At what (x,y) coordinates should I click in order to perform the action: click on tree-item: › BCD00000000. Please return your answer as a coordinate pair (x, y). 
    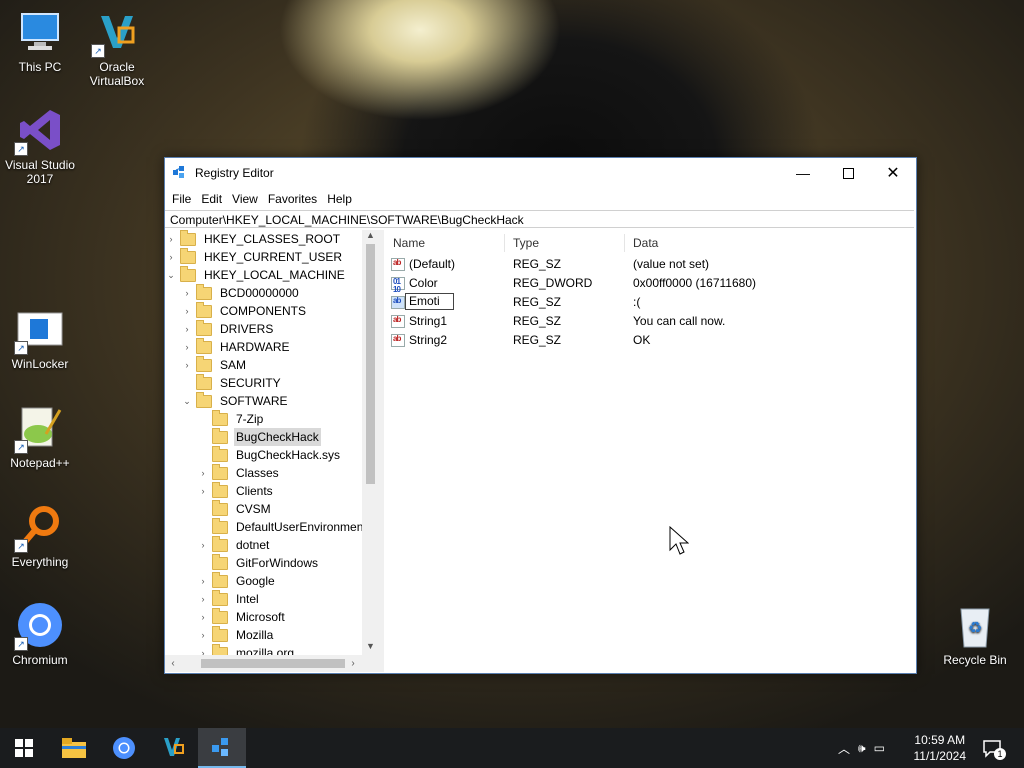
    Looking at the image, I should click on (241, 292).